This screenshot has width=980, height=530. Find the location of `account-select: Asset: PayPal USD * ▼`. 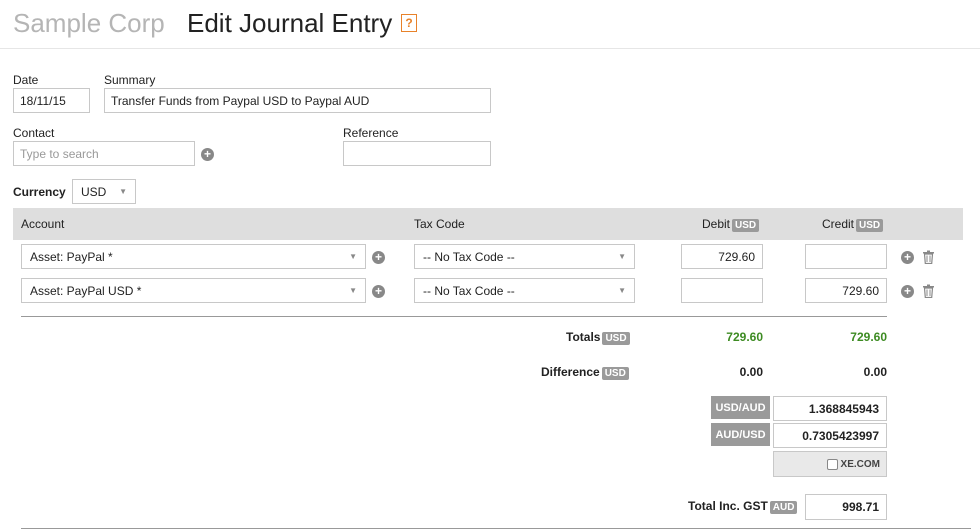

account-select: Asset: PayPal USD * ▼ is located at coordinates (193, 290).